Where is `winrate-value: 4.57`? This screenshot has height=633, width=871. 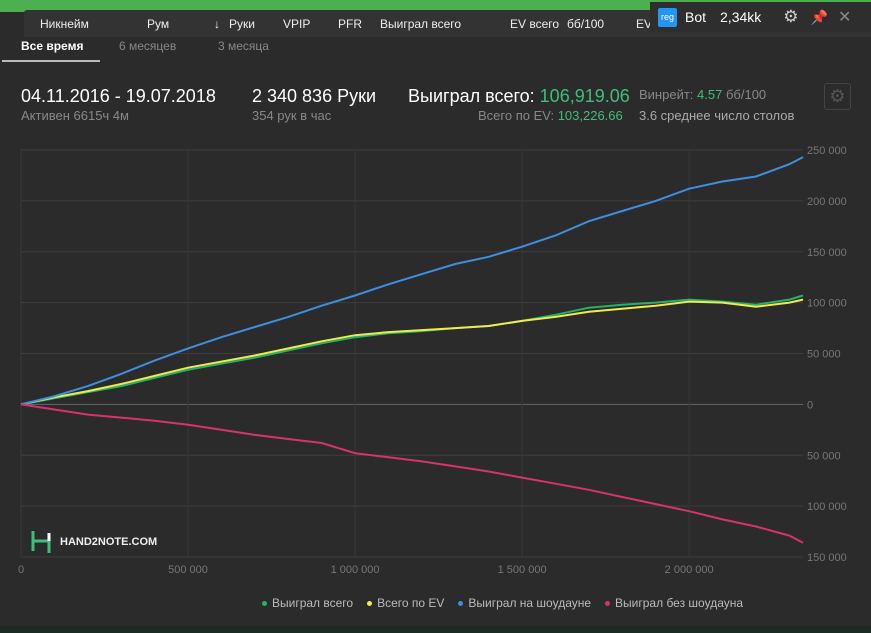
winrate-value: 4.57 is located at coordinates (710, 94).